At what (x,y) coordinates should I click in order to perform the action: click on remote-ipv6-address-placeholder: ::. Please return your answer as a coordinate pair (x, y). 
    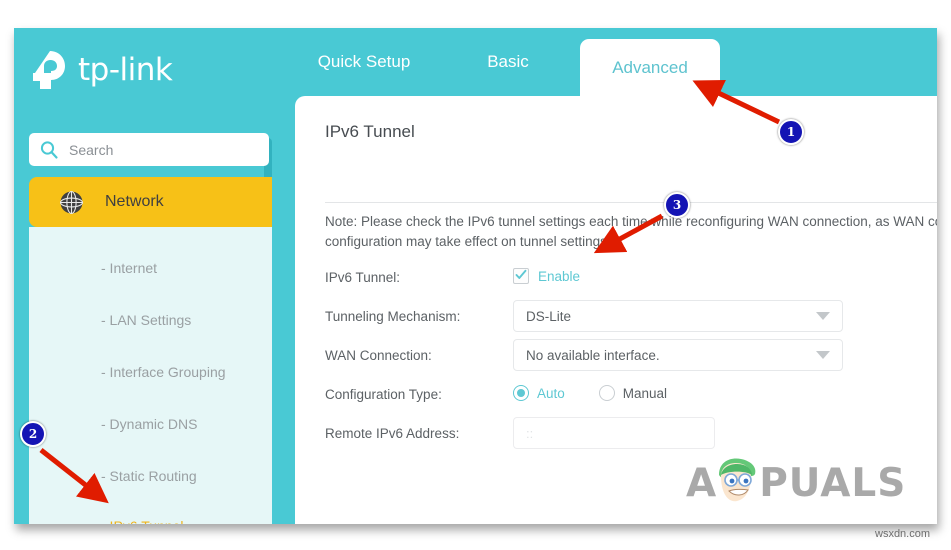
    Looking at the image, I should click on (530, 433).